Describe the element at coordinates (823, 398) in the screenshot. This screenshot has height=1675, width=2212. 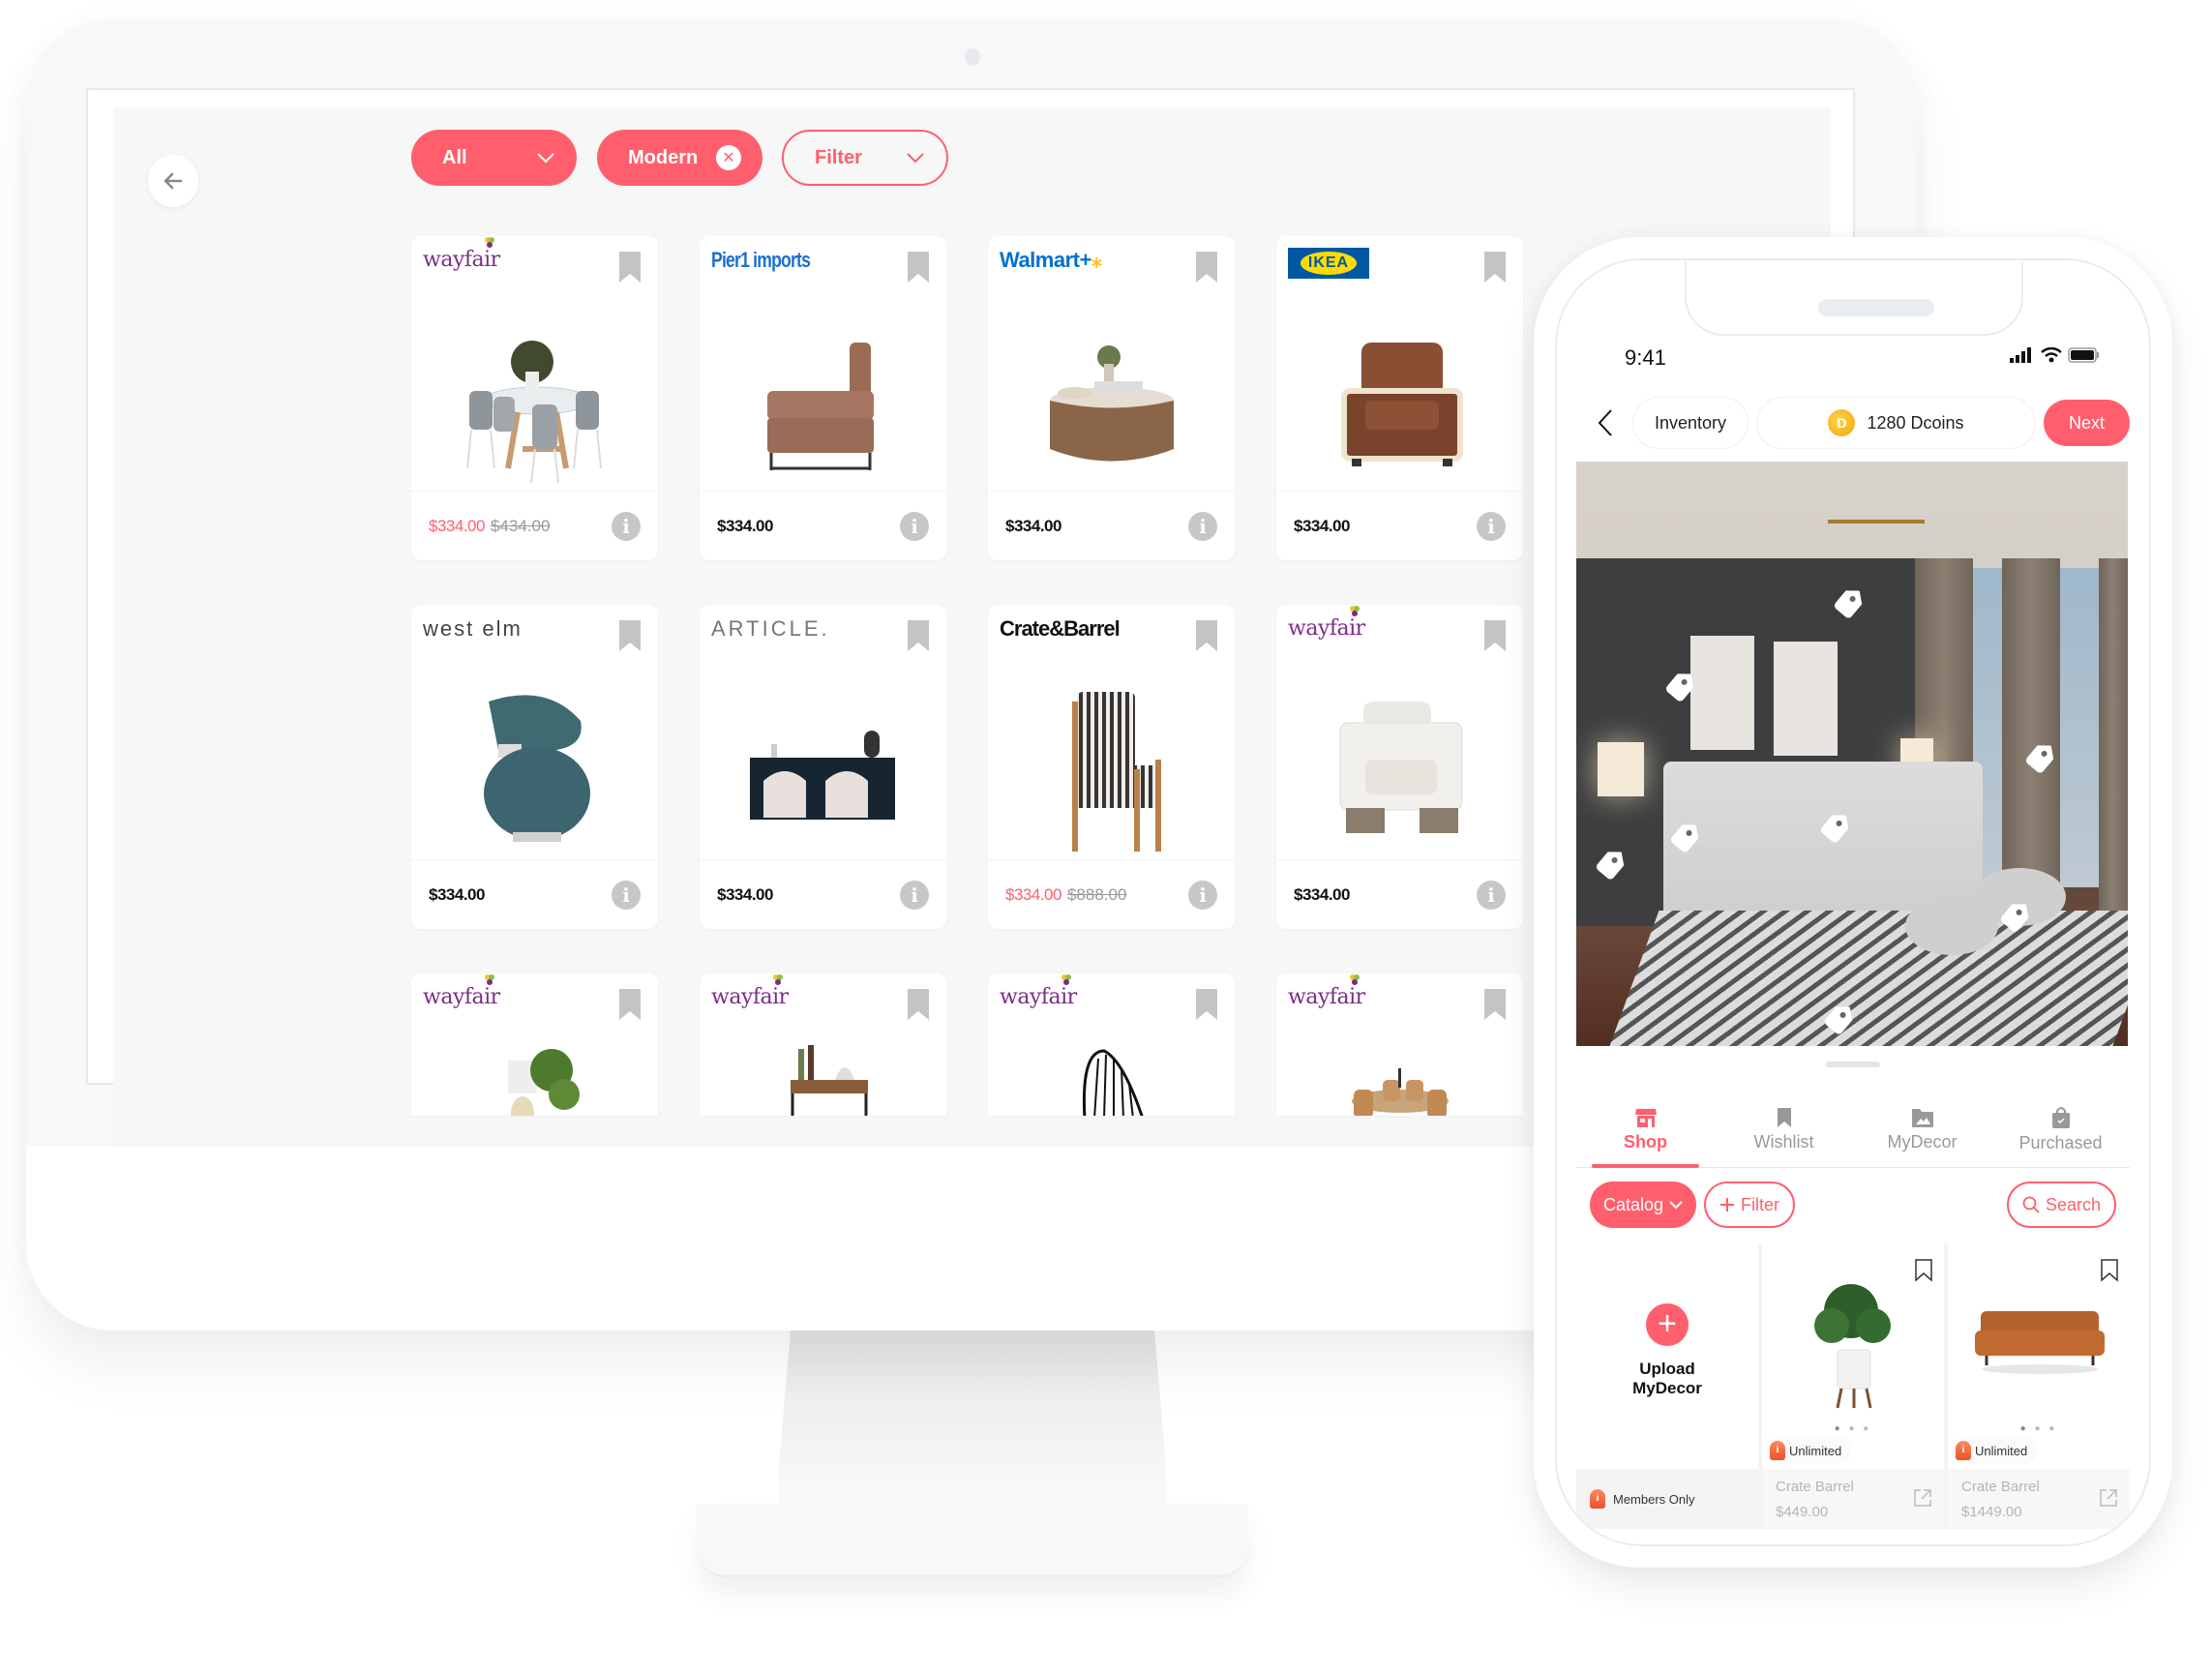
I see `product-card: Pier1 imports $334.00 i` at that location.